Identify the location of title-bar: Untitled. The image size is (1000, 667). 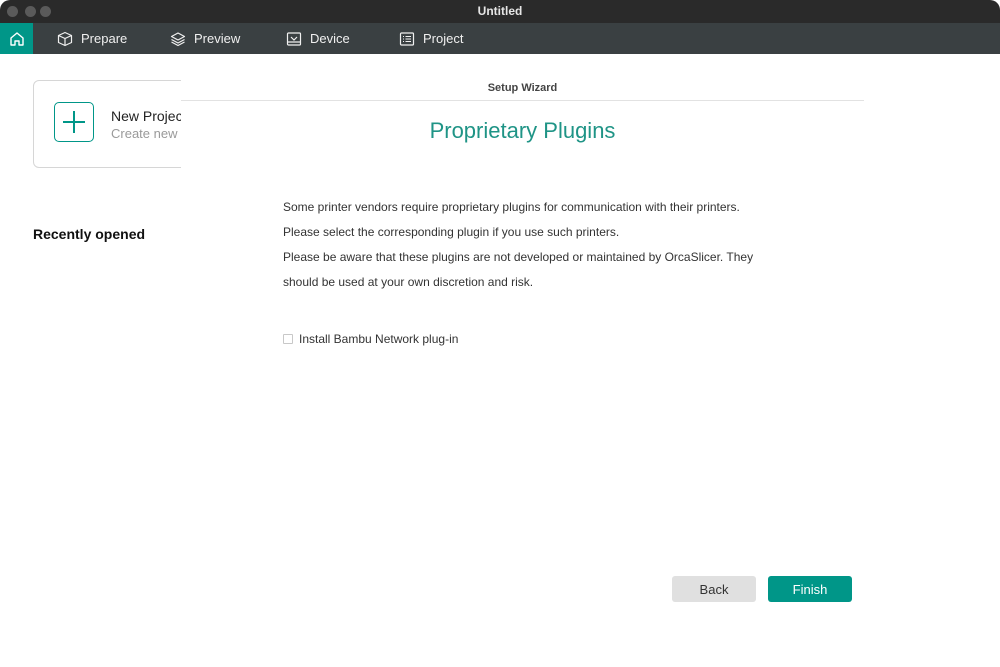
(500, 11).